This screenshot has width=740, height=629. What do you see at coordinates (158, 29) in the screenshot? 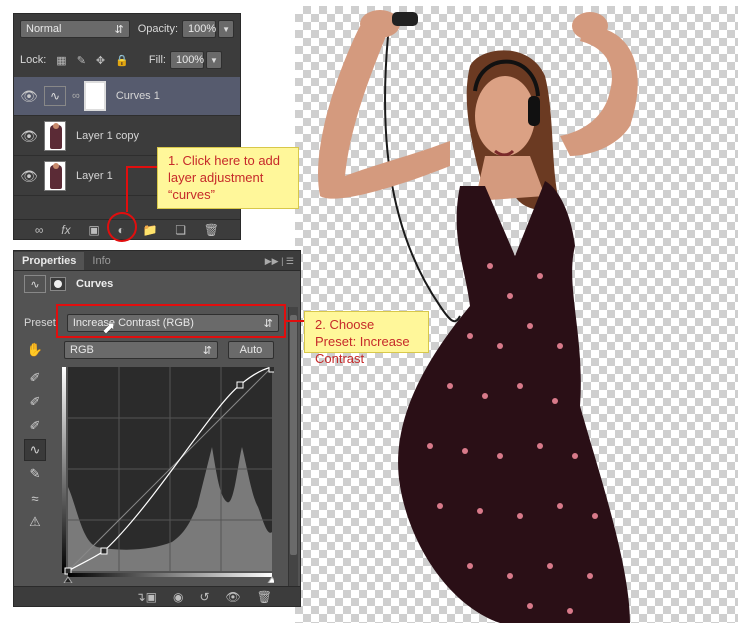
I see `opacity-label: Opacity:` at bounding box center [158, 29].